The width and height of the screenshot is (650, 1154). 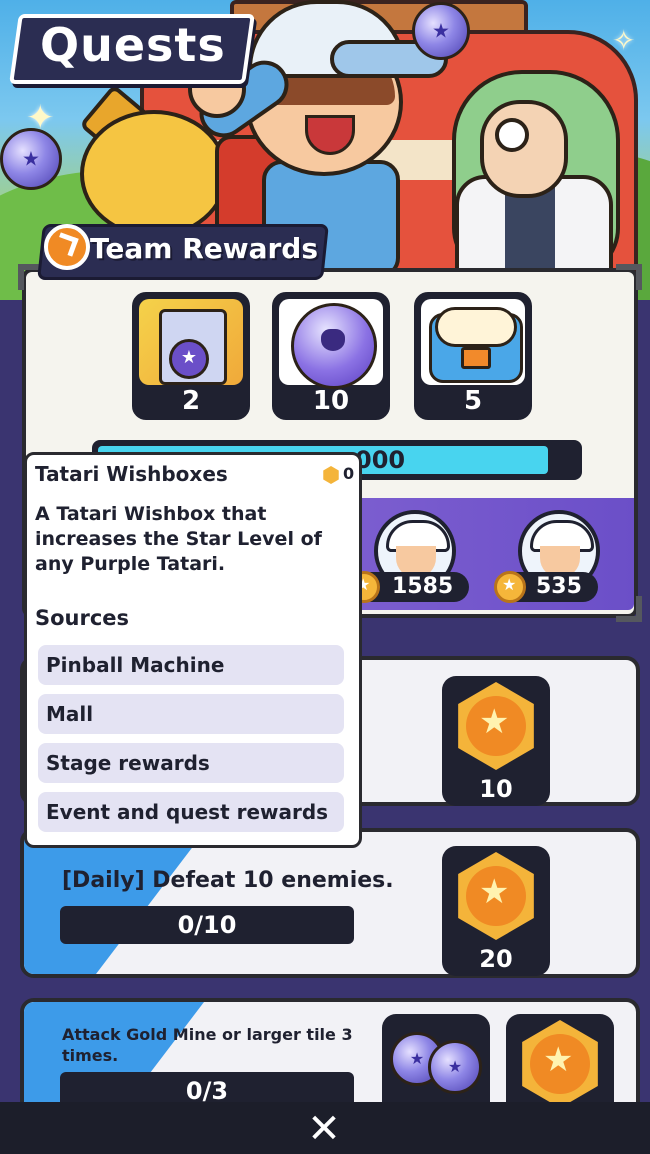 What do you see at coordinates (191, 714) in the screenshot?
I see `source-item: Mall` at bounding box center [191, 714].